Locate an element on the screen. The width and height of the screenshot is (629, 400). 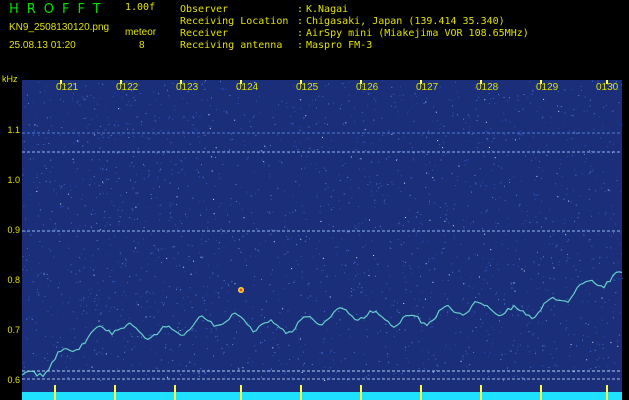
x-tick-label: 0121 is located at coordinates (67, 87).